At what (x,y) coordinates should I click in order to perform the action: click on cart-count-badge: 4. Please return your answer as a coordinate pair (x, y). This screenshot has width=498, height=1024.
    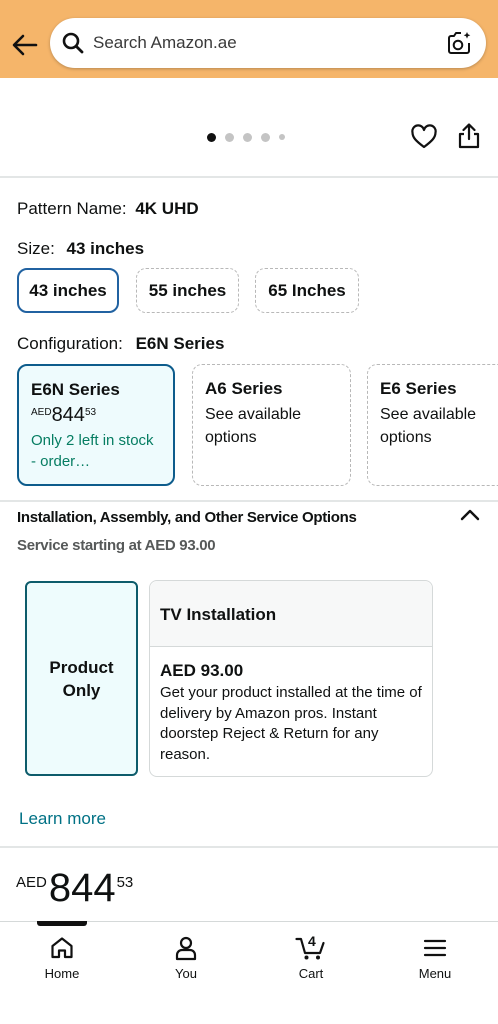
    Looking at the image, I should click on (312, 941).